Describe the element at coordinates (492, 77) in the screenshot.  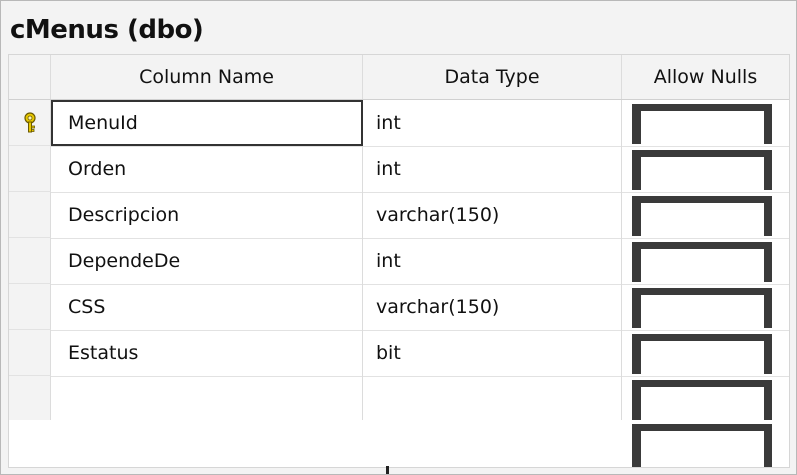
I see `data-type-header: Data Type` at that location.